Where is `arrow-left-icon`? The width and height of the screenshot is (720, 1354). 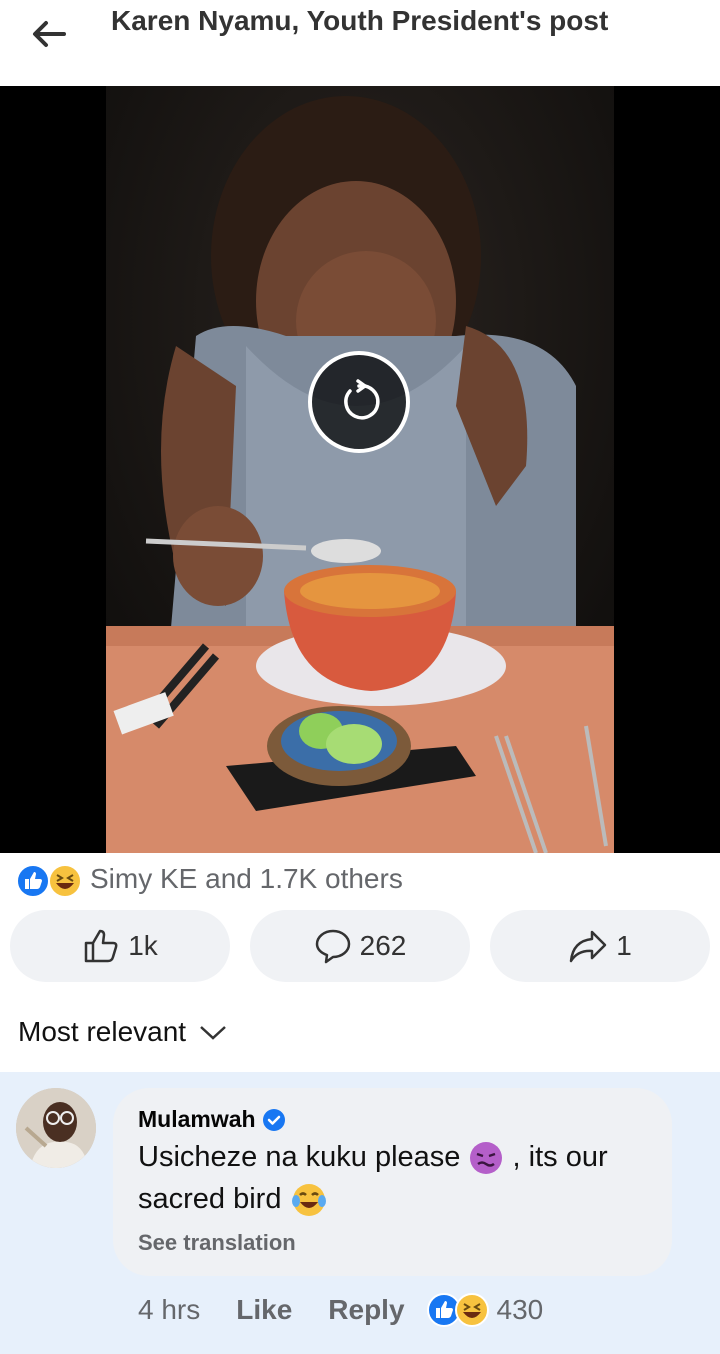 arrow-left-icon is located at coordinates (49, 34).